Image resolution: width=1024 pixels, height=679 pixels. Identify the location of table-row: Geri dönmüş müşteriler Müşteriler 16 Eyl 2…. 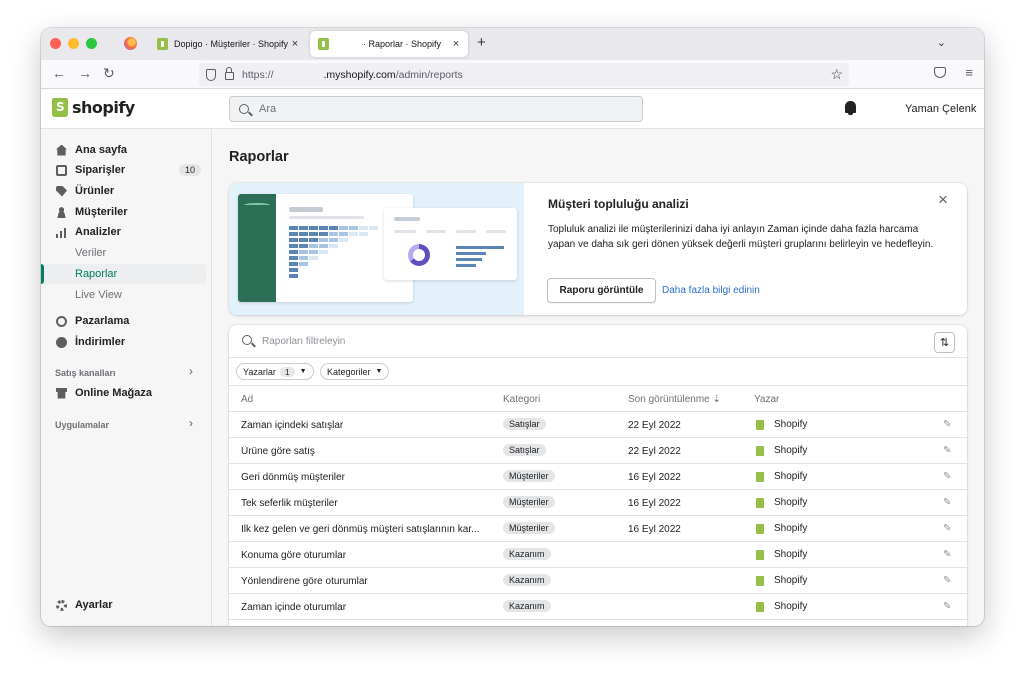
(598, 477).